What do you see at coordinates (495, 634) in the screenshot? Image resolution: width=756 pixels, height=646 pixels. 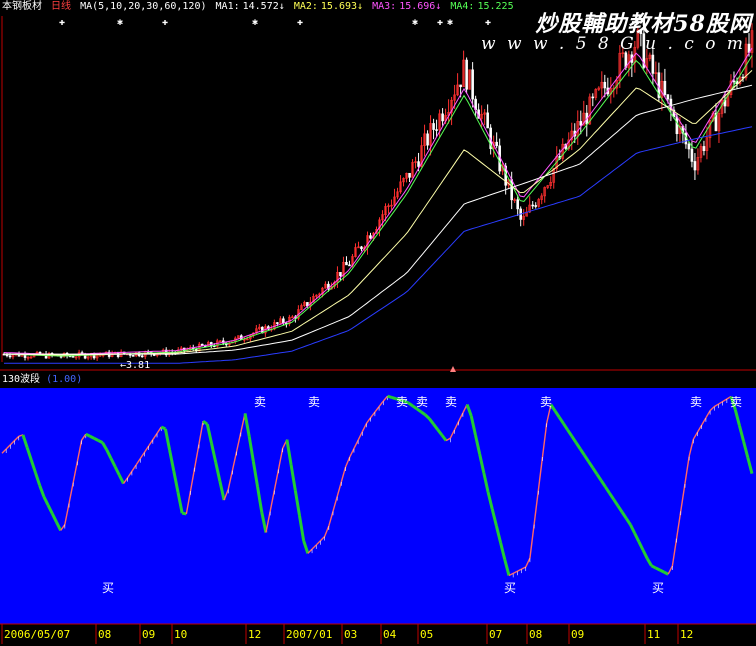 I see `x-axis-label: 07` at bounding box center [495, 634].